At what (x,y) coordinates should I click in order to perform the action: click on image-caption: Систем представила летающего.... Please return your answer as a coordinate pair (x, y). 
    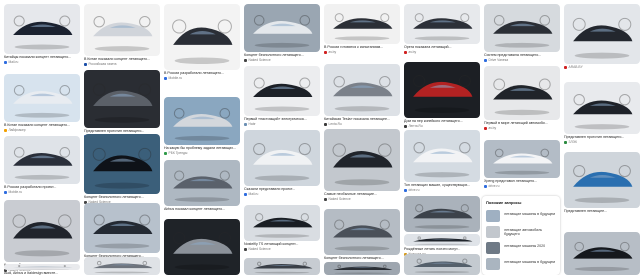
    Looking at the image, I should click on (522, 55).